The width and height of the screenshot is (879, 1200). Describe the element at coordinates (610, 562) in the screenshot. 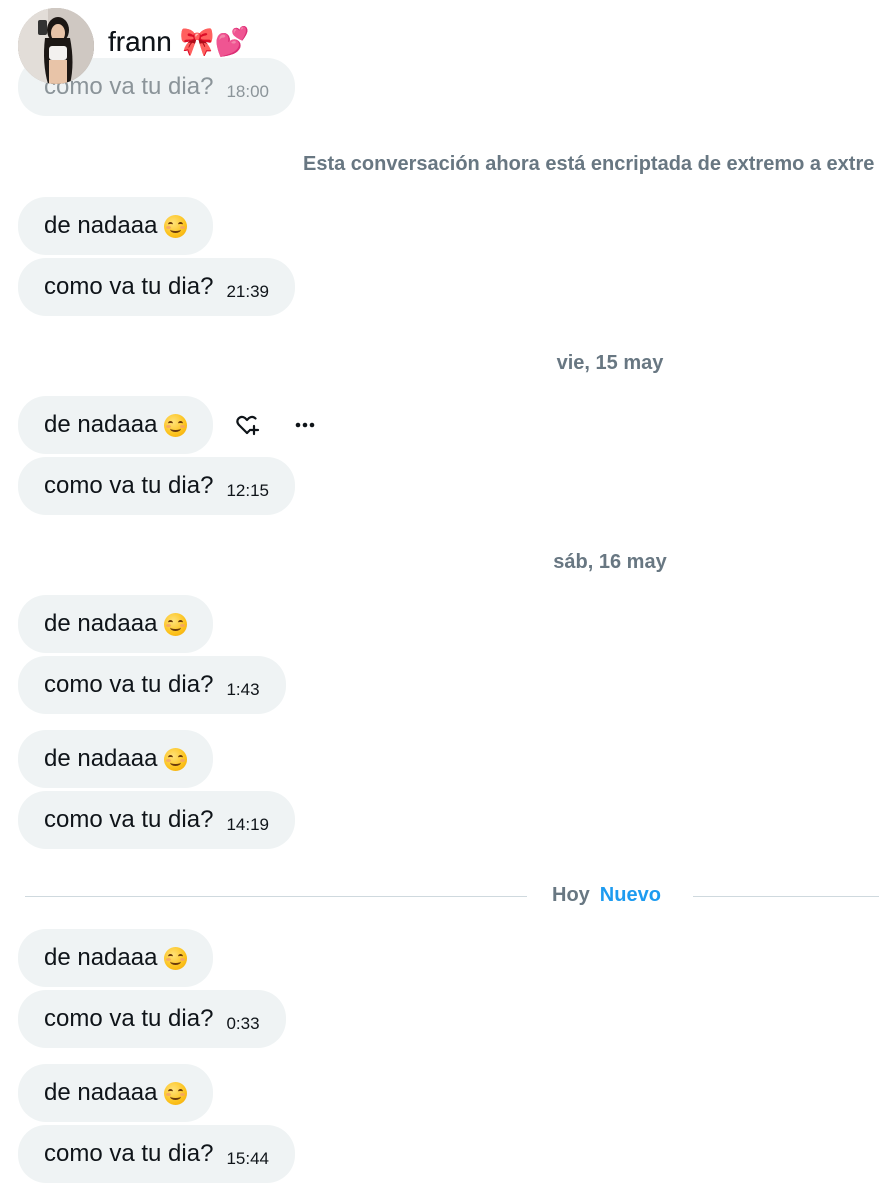

I see `date-separator: sáb, 16 may` at that location.